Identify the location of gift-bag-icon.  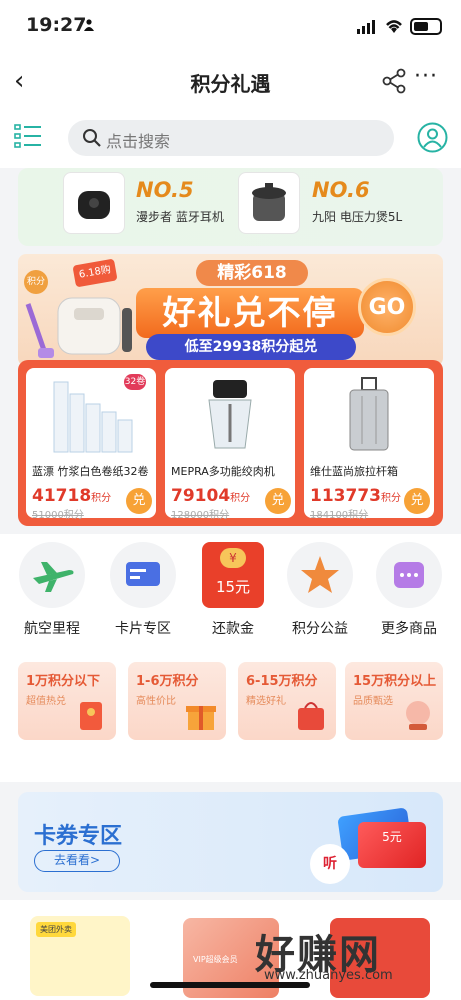
(311, 716).